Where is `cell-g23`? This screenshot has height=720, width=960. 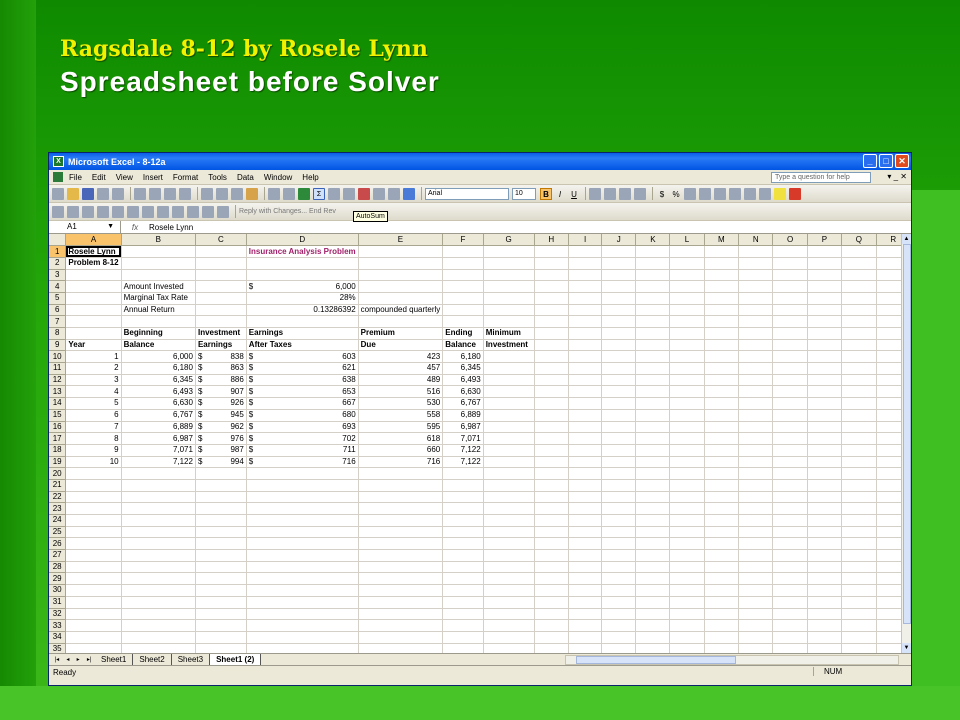 cell-g23 is located at coordinates (509, 508).